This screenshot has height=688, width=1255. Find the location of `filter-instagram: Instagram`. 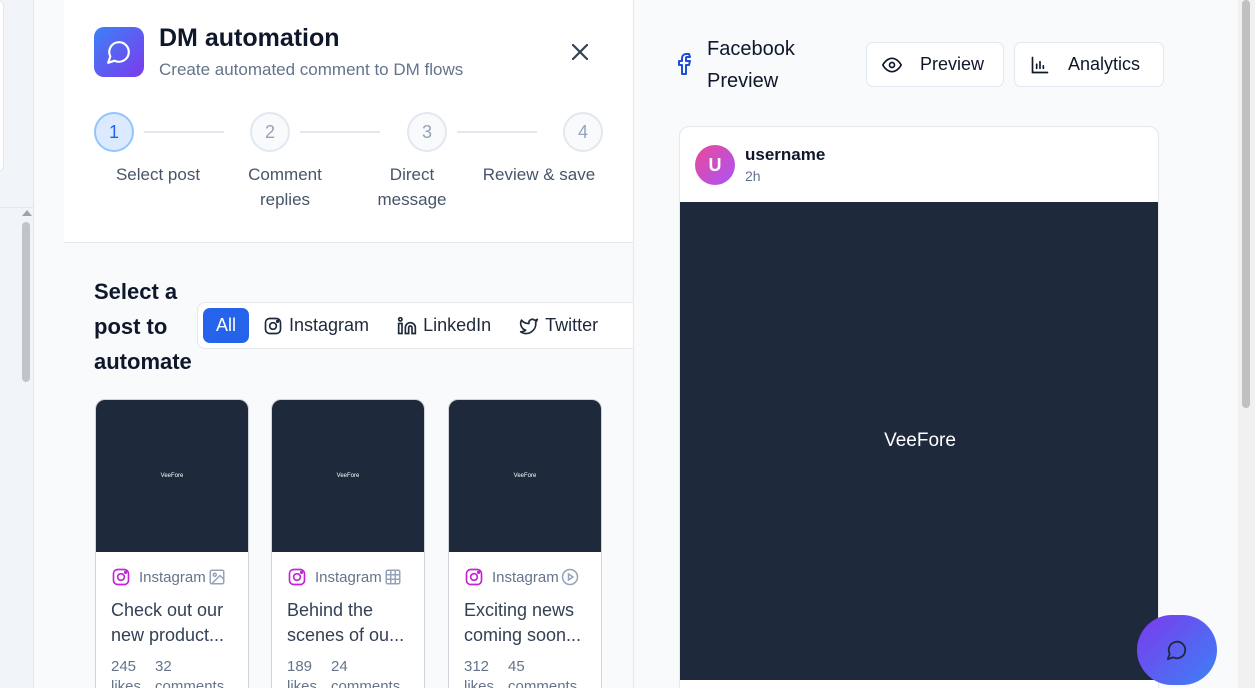

filter-instagram: Instagram is located at coordinates (316, 325).